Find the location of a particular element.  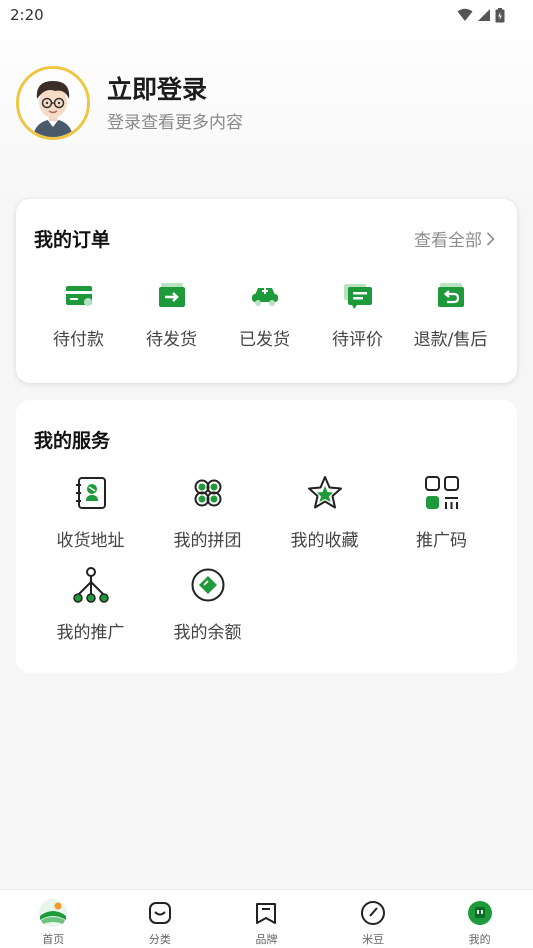

service-item-address: 收货地址 is located at coordinates (90, 520).